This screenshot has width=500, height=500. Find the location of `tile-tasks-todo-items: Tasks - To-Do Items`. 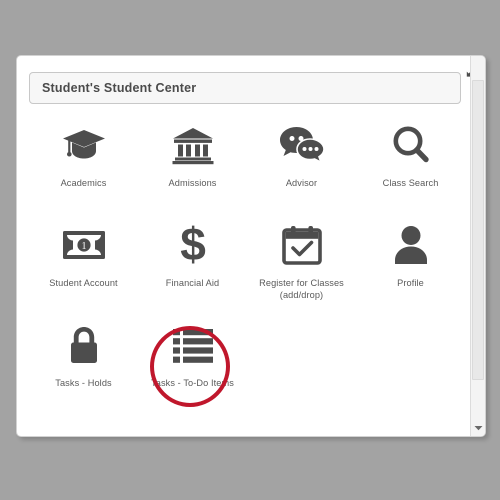

tile-tasks-todo-items: Tasks - To-Do Items is located at coordinates (192, 368).